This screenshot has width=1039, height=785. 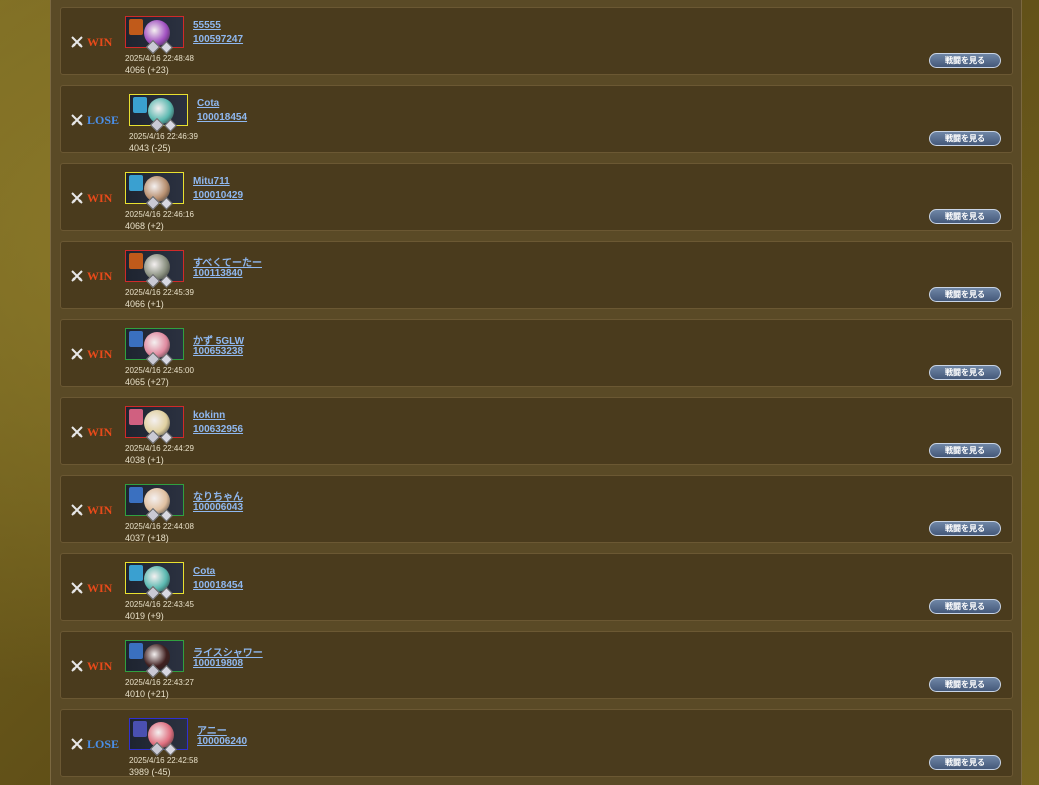 I want to click on opponent-name-link: すべくてーたー, so click(x=227, y=261).